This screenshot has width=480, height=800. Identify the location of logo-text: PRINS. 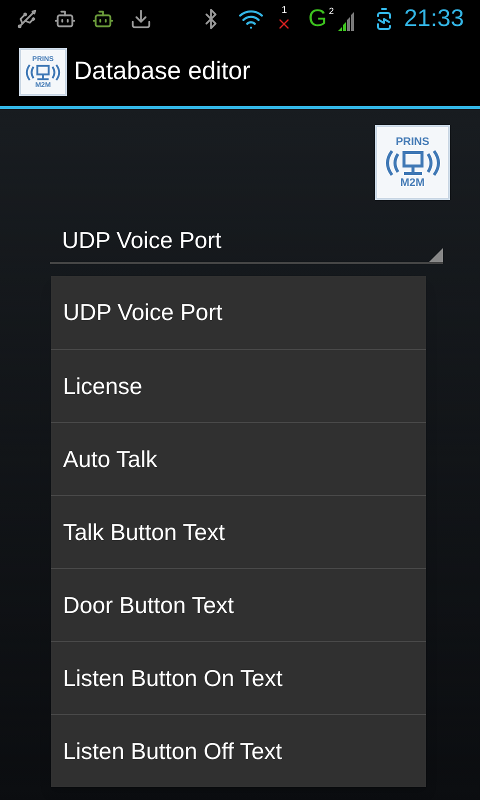
(413, 142).